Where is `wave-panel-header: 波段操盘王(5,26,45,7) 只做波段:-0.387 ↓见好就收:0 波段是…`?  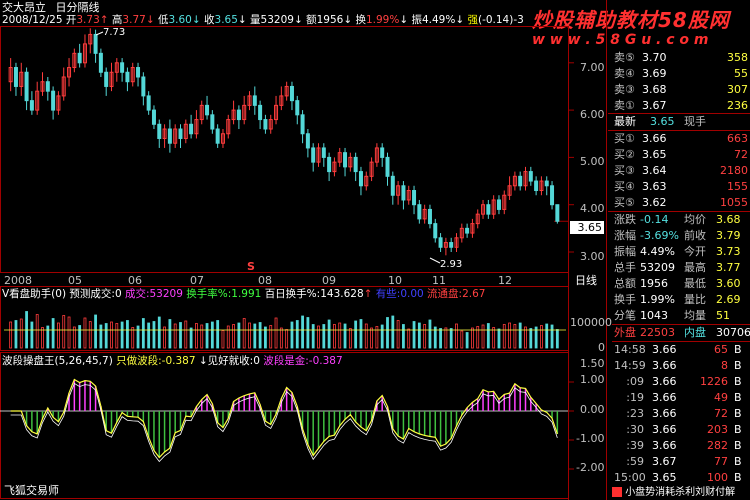 wave-panel-header: 波段操盘王(5,26,45,7) 只做波段:-0.387 ↓见好就收:0 波段是… is located at coordinates (172, 361).